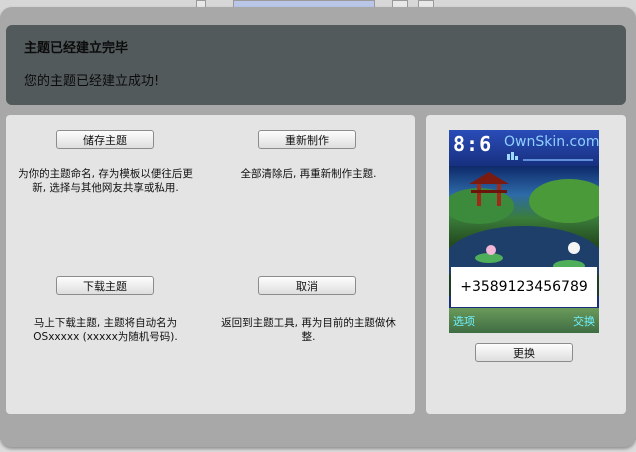 The width and height of the screenshot is (636, 452). I want to click on remake-description: 全部清除后, 再重新制作主题., so click(308, 174).